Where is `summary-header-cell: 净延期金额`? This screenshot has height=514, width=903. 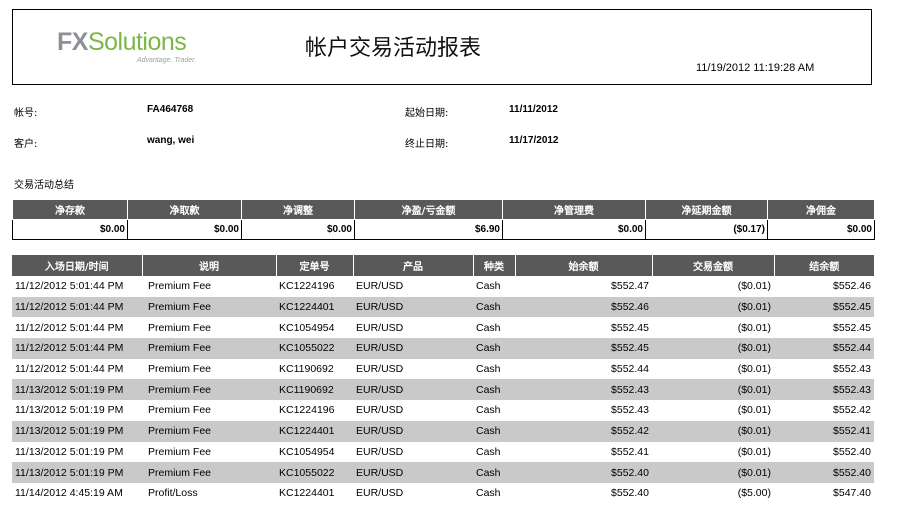
summary-header-cell: 净延期金额 is located at coordinates (706, 210).